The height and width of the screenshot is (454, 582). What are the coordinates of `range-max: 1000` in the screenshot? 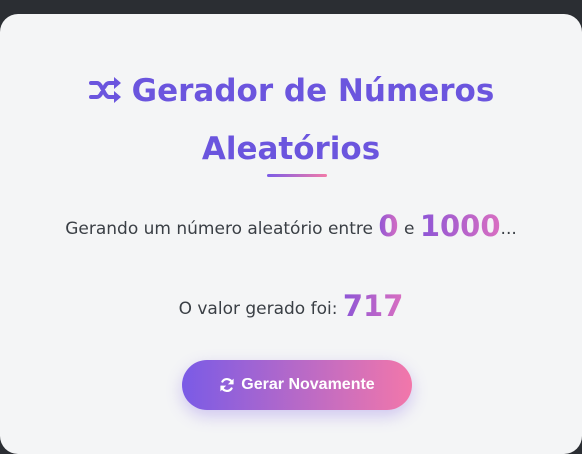 It's located at (460, 226).